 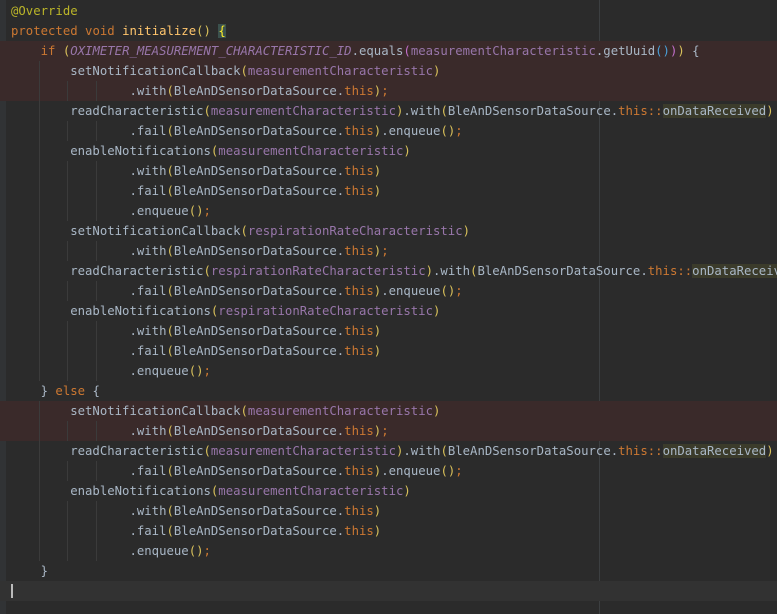 What do you see at coordinates (12, 591) in the screenshot?
I see `text-caret` at bounding box center [12, 591].